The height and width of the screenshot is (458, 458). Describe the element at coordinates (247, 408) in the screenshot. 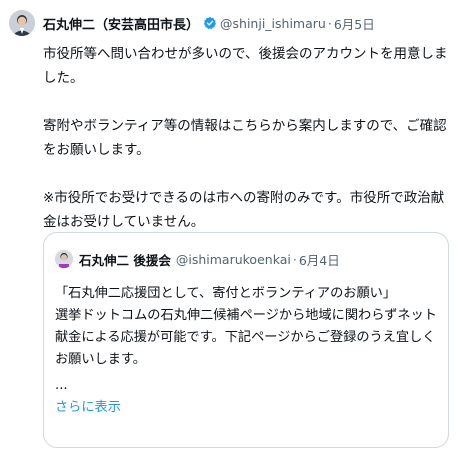

I see `show-more-link: さらに表示` at that location.